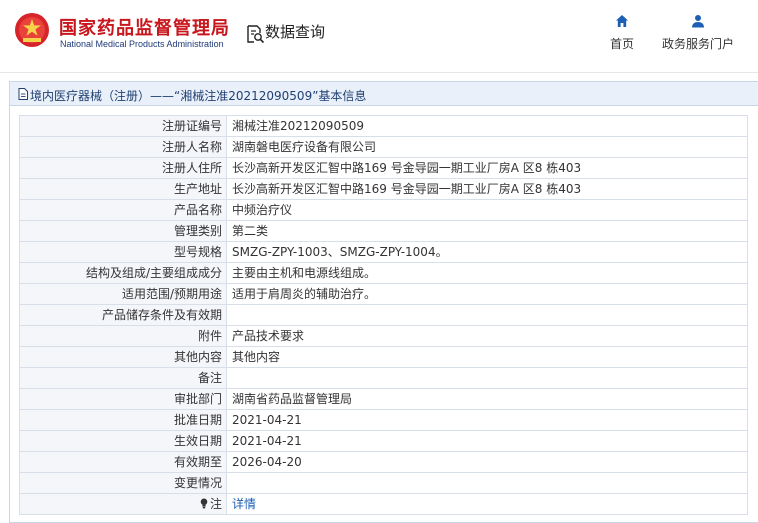 This screenshot has height=523, width=758. Describe the element at coordinates (268, 336) in the screenshot. I see `field-value-text: 产品技术要求` at that location.